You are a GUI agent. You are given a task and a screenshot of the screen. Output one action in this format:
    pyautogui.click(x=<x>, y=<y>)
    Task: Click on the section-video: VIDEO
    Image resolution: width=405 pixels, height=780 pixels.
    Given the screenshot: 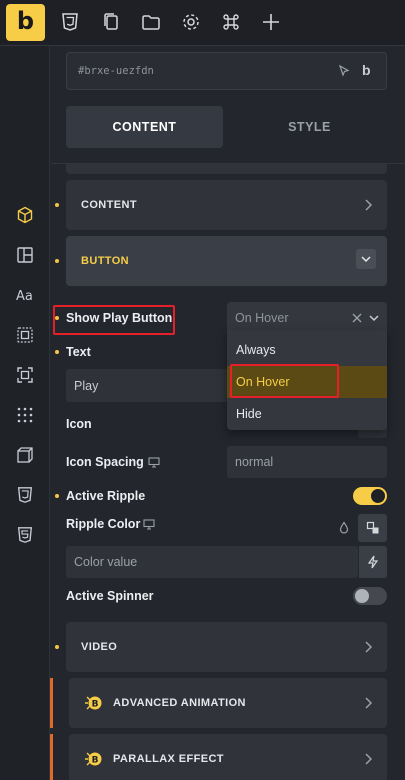 What is the action you would take?
    pyautogui.click(x=226, y=647)
    